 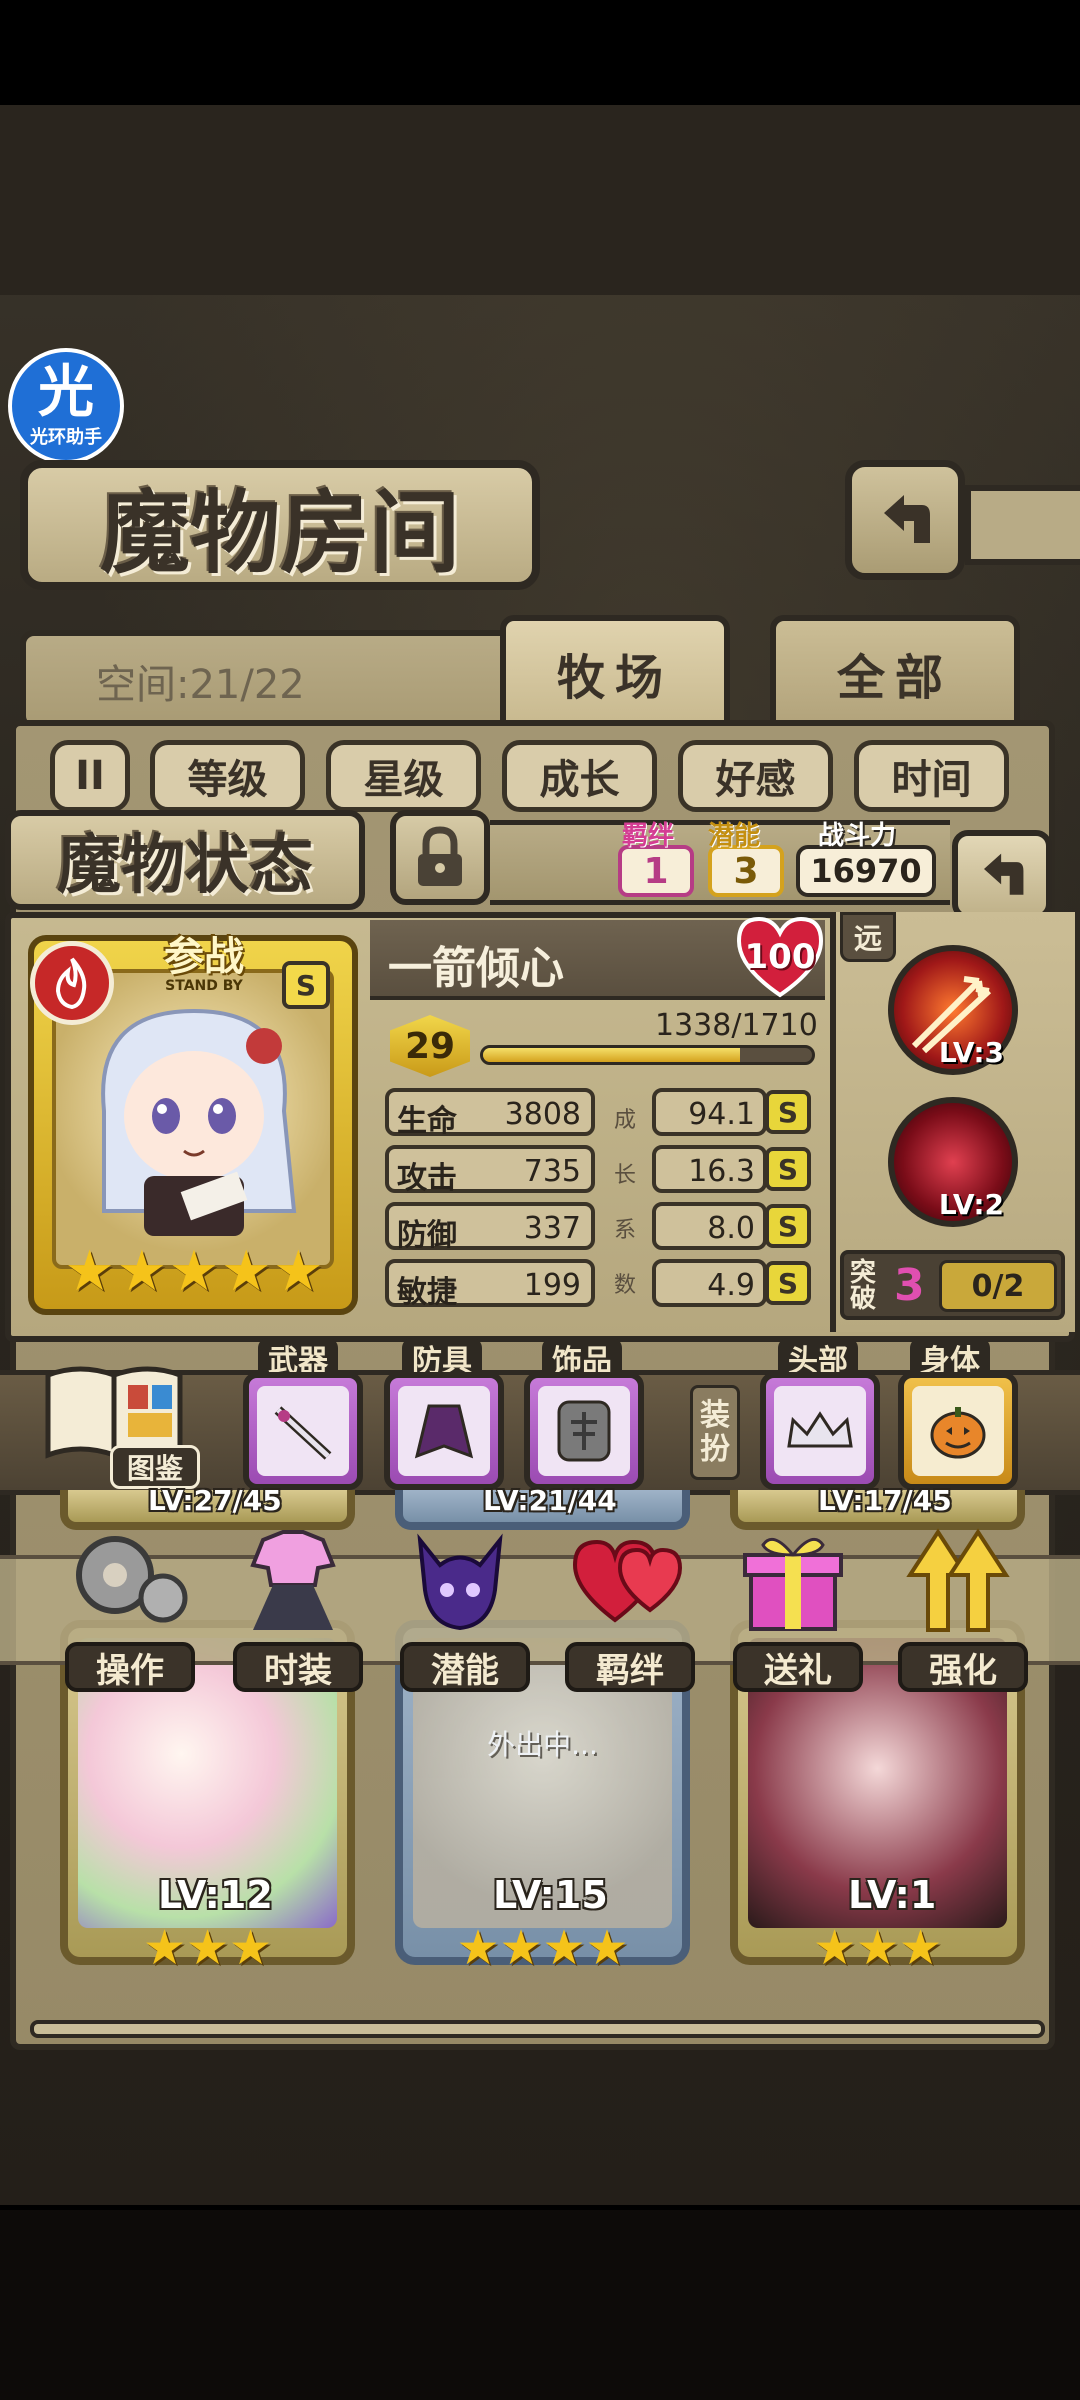 What do you see at coordinates (427, 1178) in the screenshot?
I see `stat-label: 攻击` at bounding box center [427, 1178].